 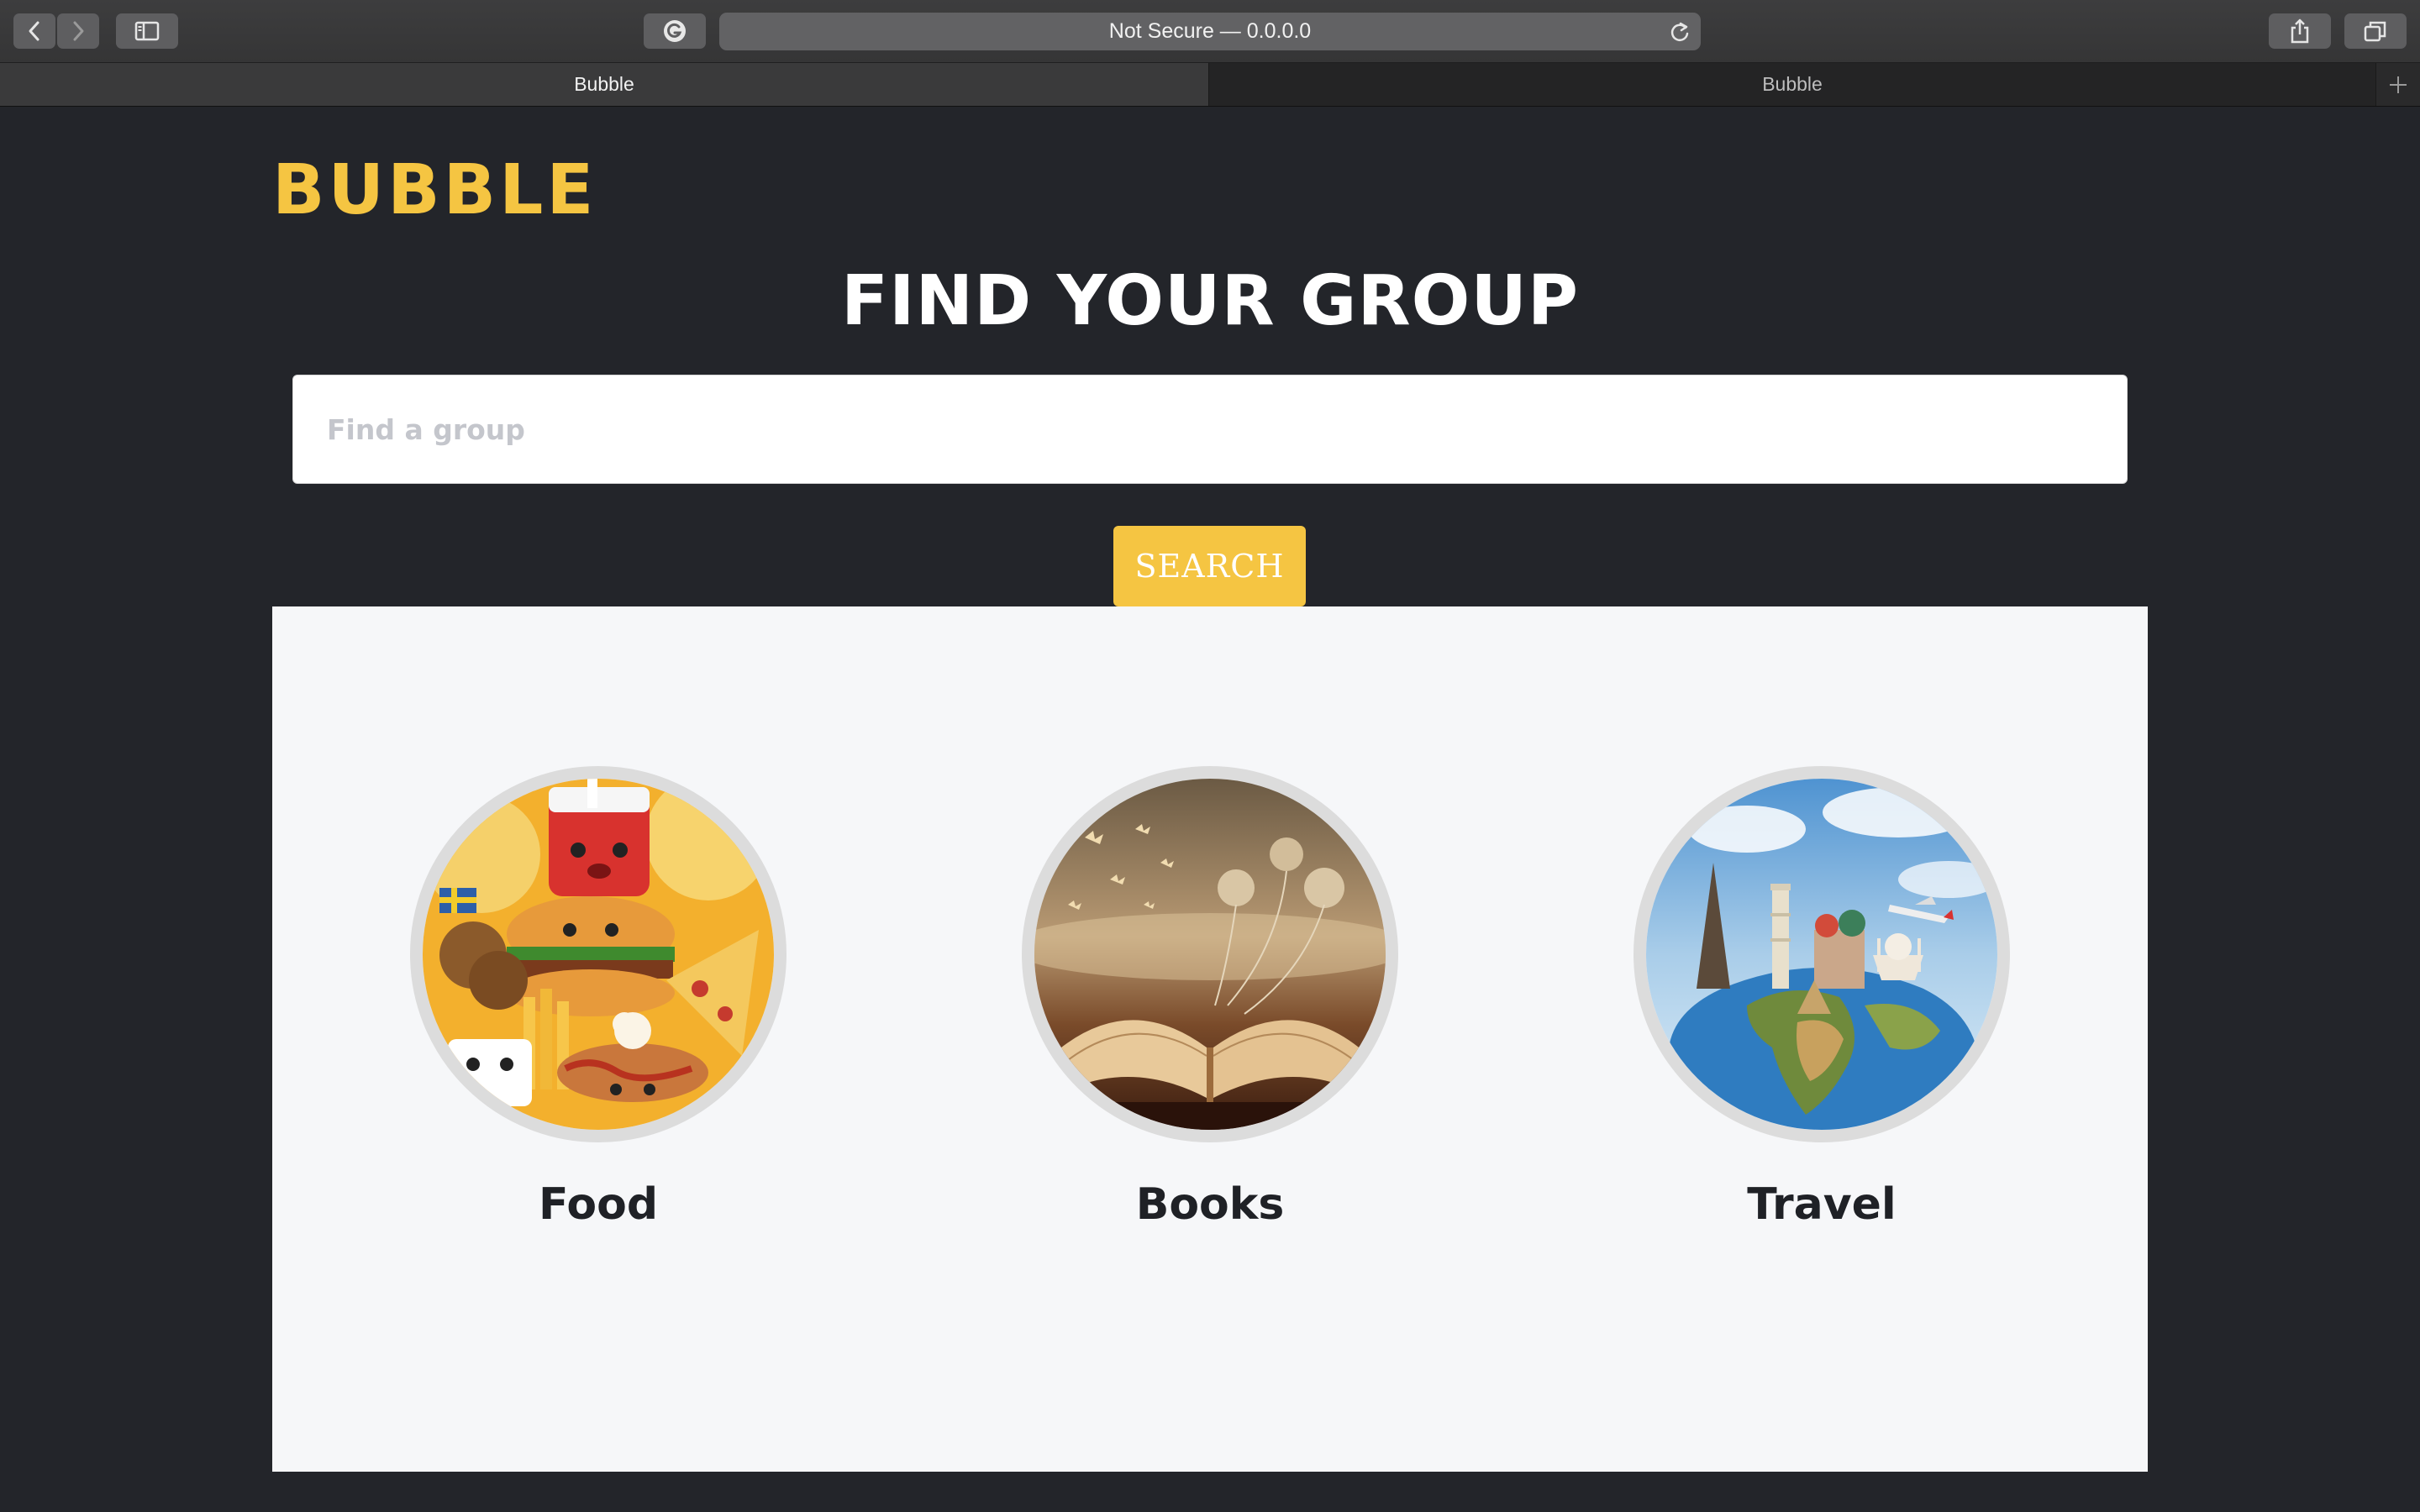 I want to click on group-label-travel: Travel, so click(x=1821, y=1204).